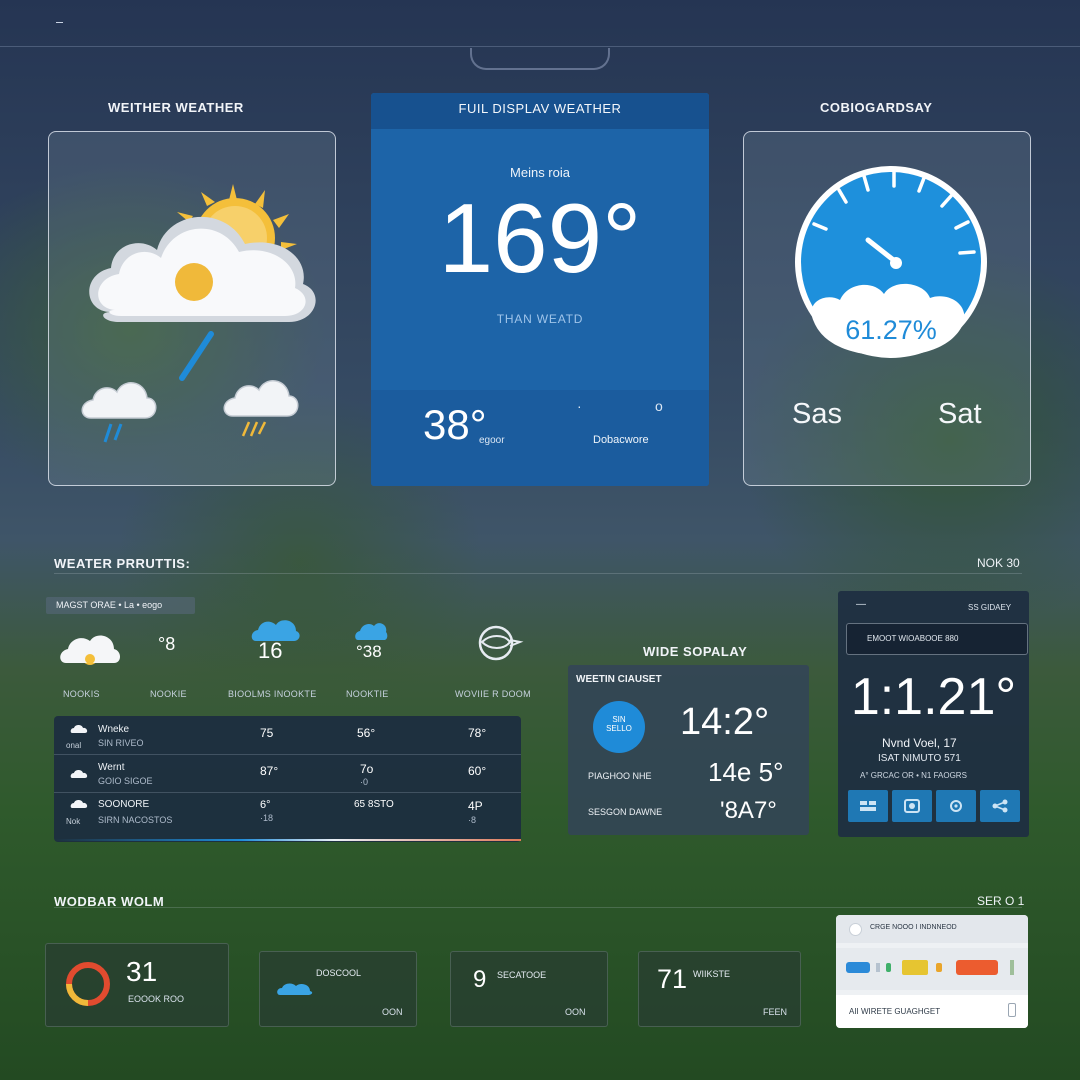  What do you see at coordinates (540, 59) in the screenshot?
I see `top-handle` at bounding box center [540, 59].